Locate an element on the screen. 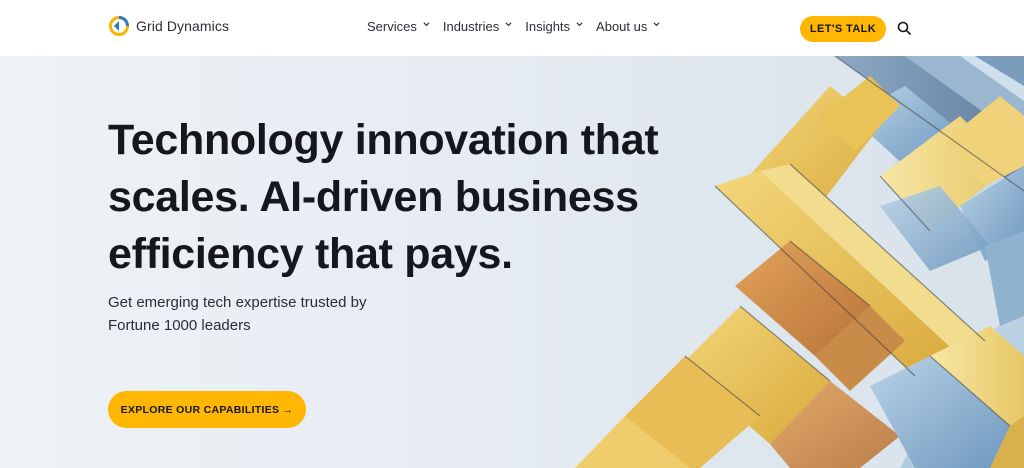  nav-item-label: Industries is located at coordinates (471, 26).